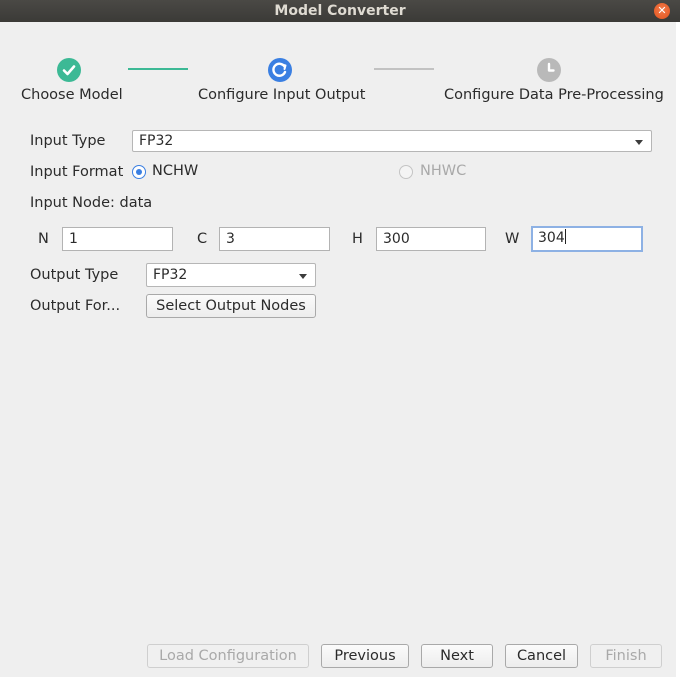 The image size is (680, 677). I want to click on clock-icon, so click(549, 70).